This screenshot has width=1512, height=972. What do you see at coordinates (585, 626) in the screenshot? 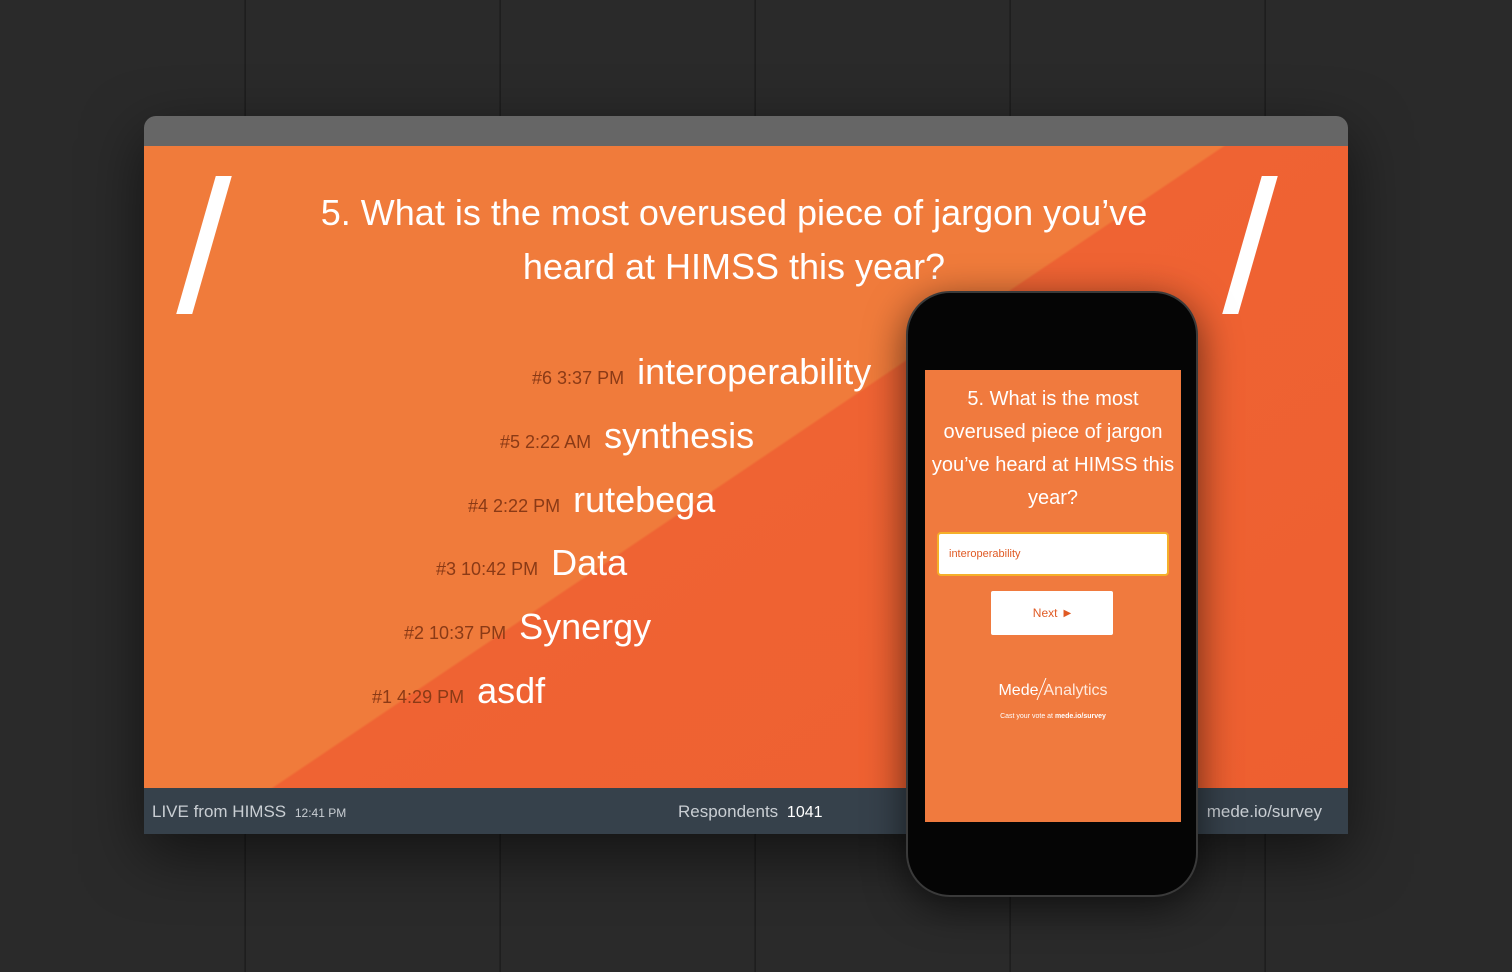
I see `answer-text: Synergy` at bounding box center [585, 626].